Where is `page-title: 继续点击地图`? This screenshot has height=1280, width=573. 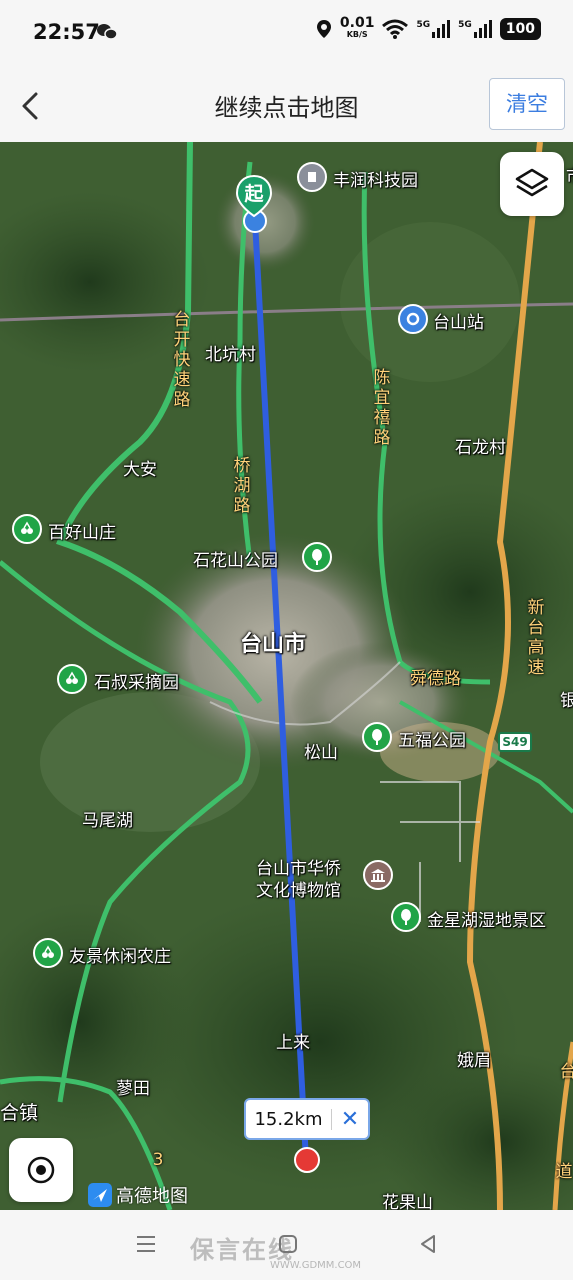 page-title: 继续点击地图 is located at coordinates (286, 108).